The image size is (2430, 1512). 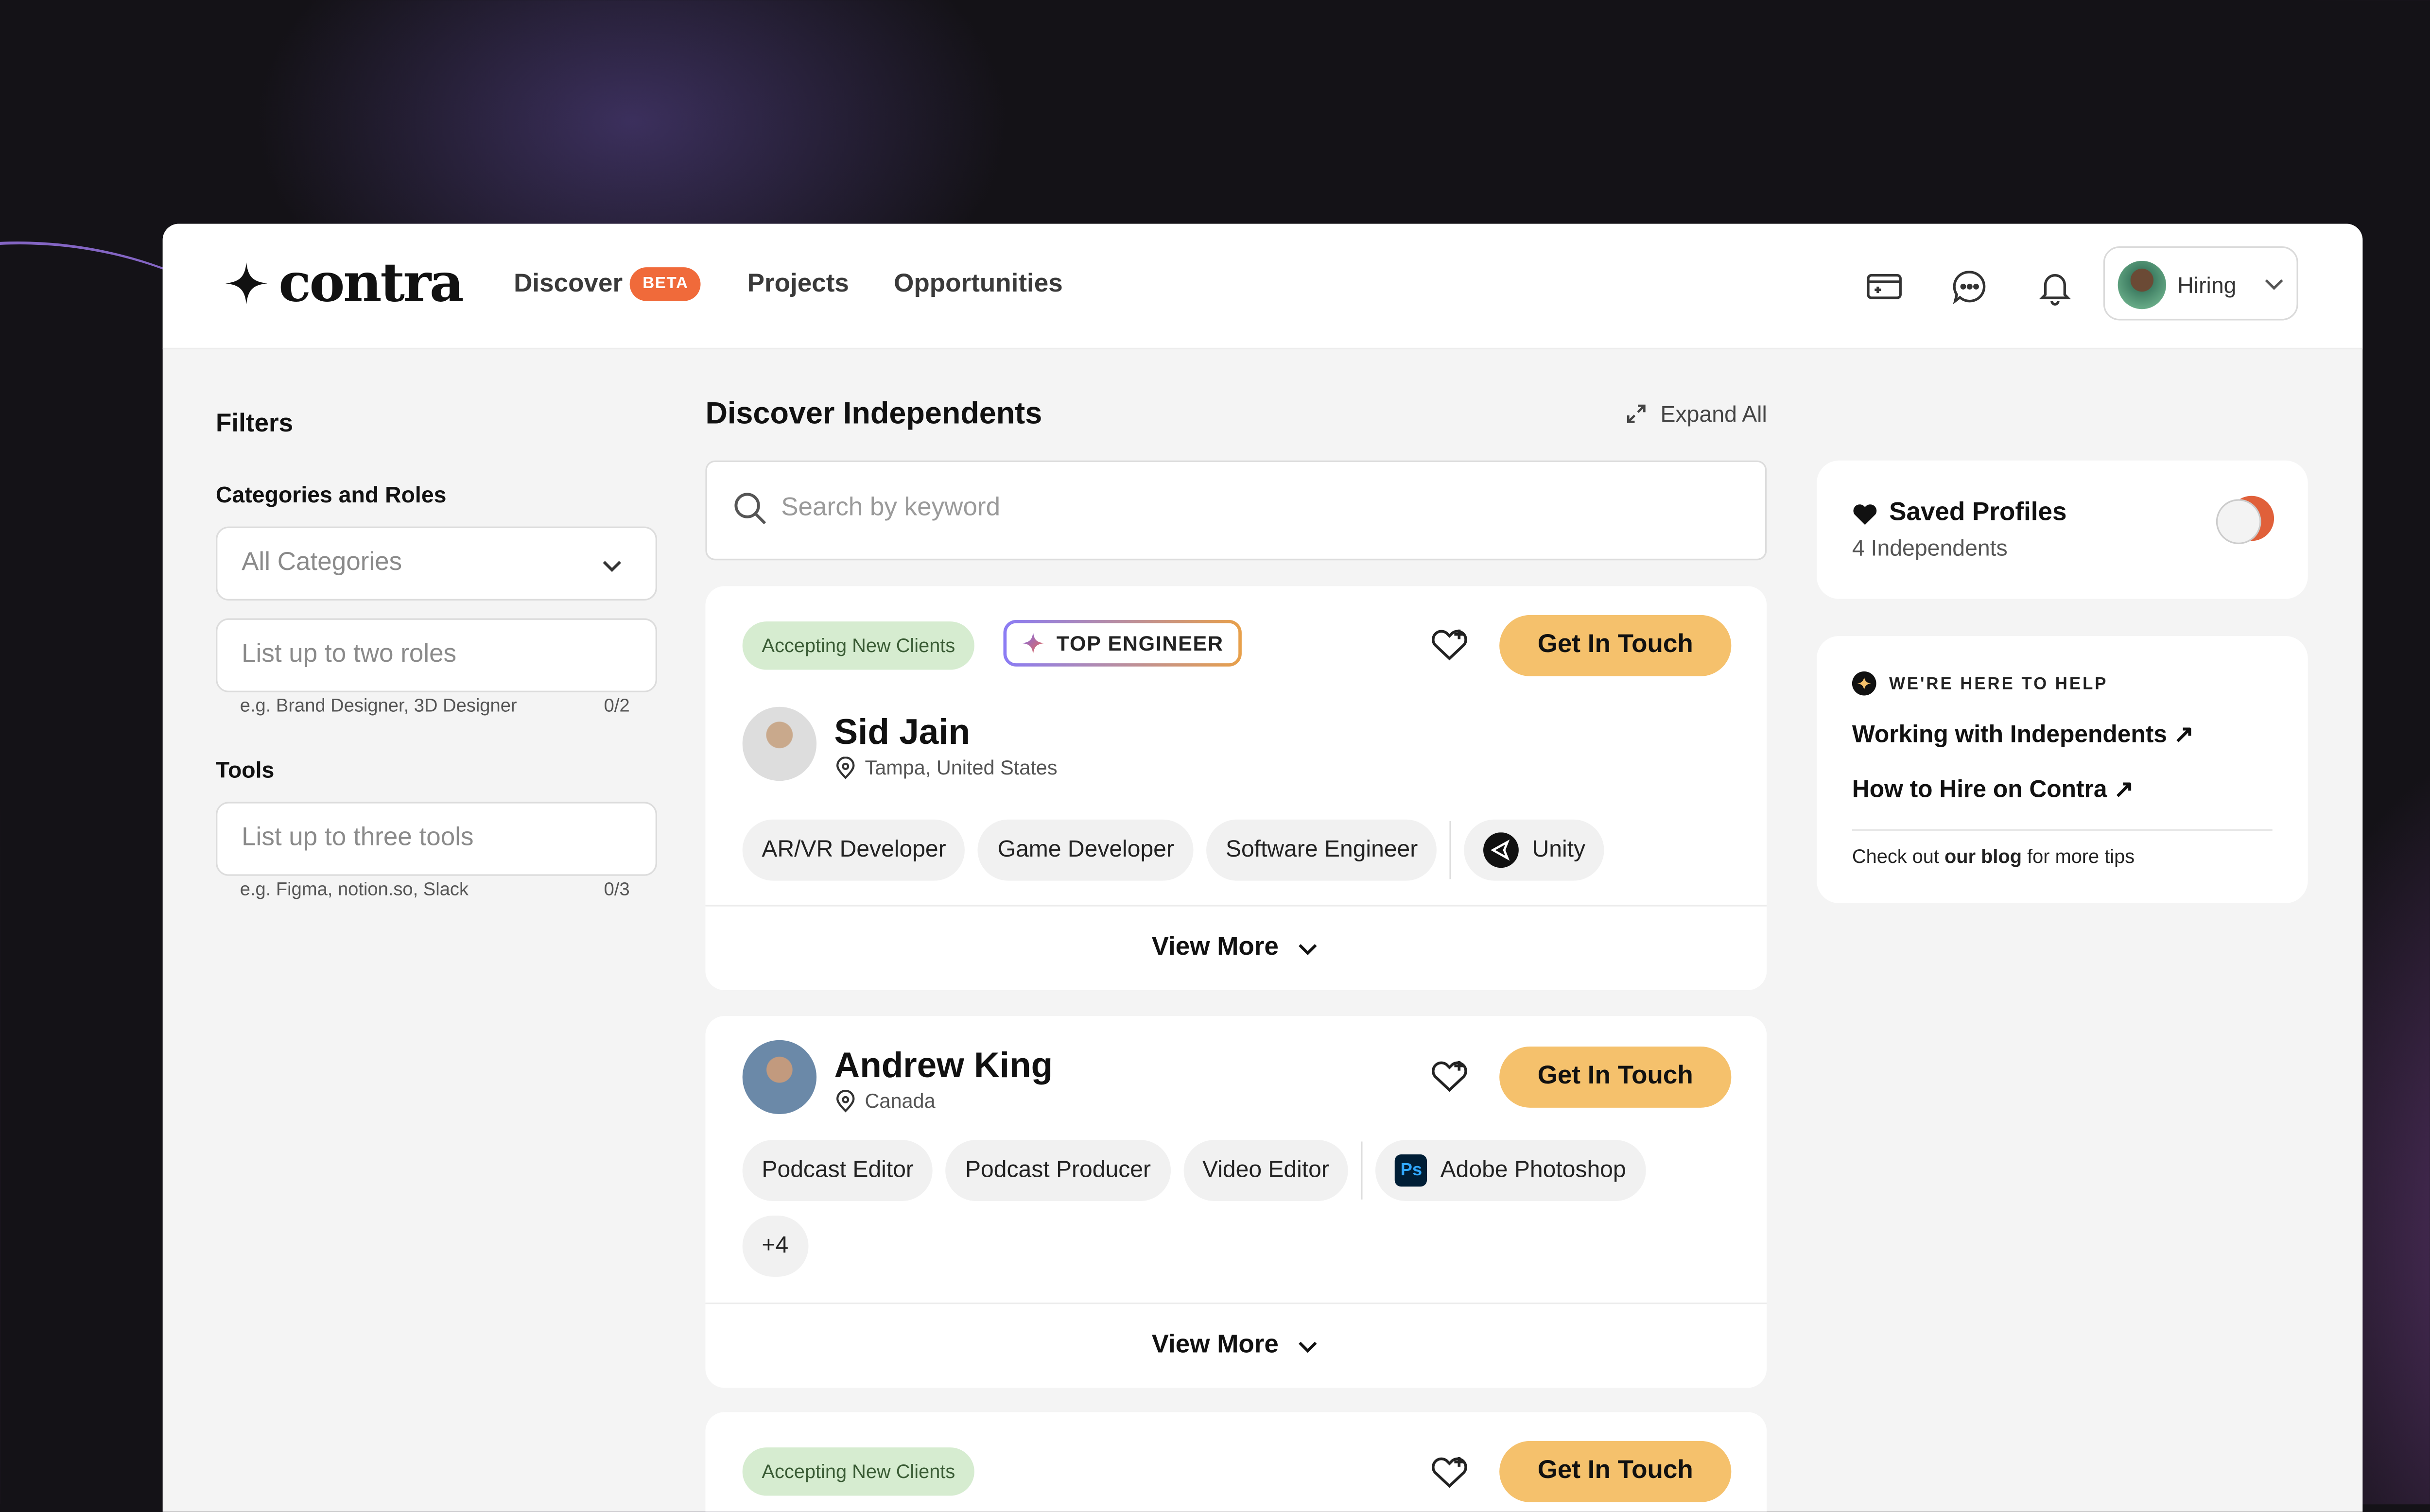 I want to click on filters-title: Filters, so click(x=255, y=424).